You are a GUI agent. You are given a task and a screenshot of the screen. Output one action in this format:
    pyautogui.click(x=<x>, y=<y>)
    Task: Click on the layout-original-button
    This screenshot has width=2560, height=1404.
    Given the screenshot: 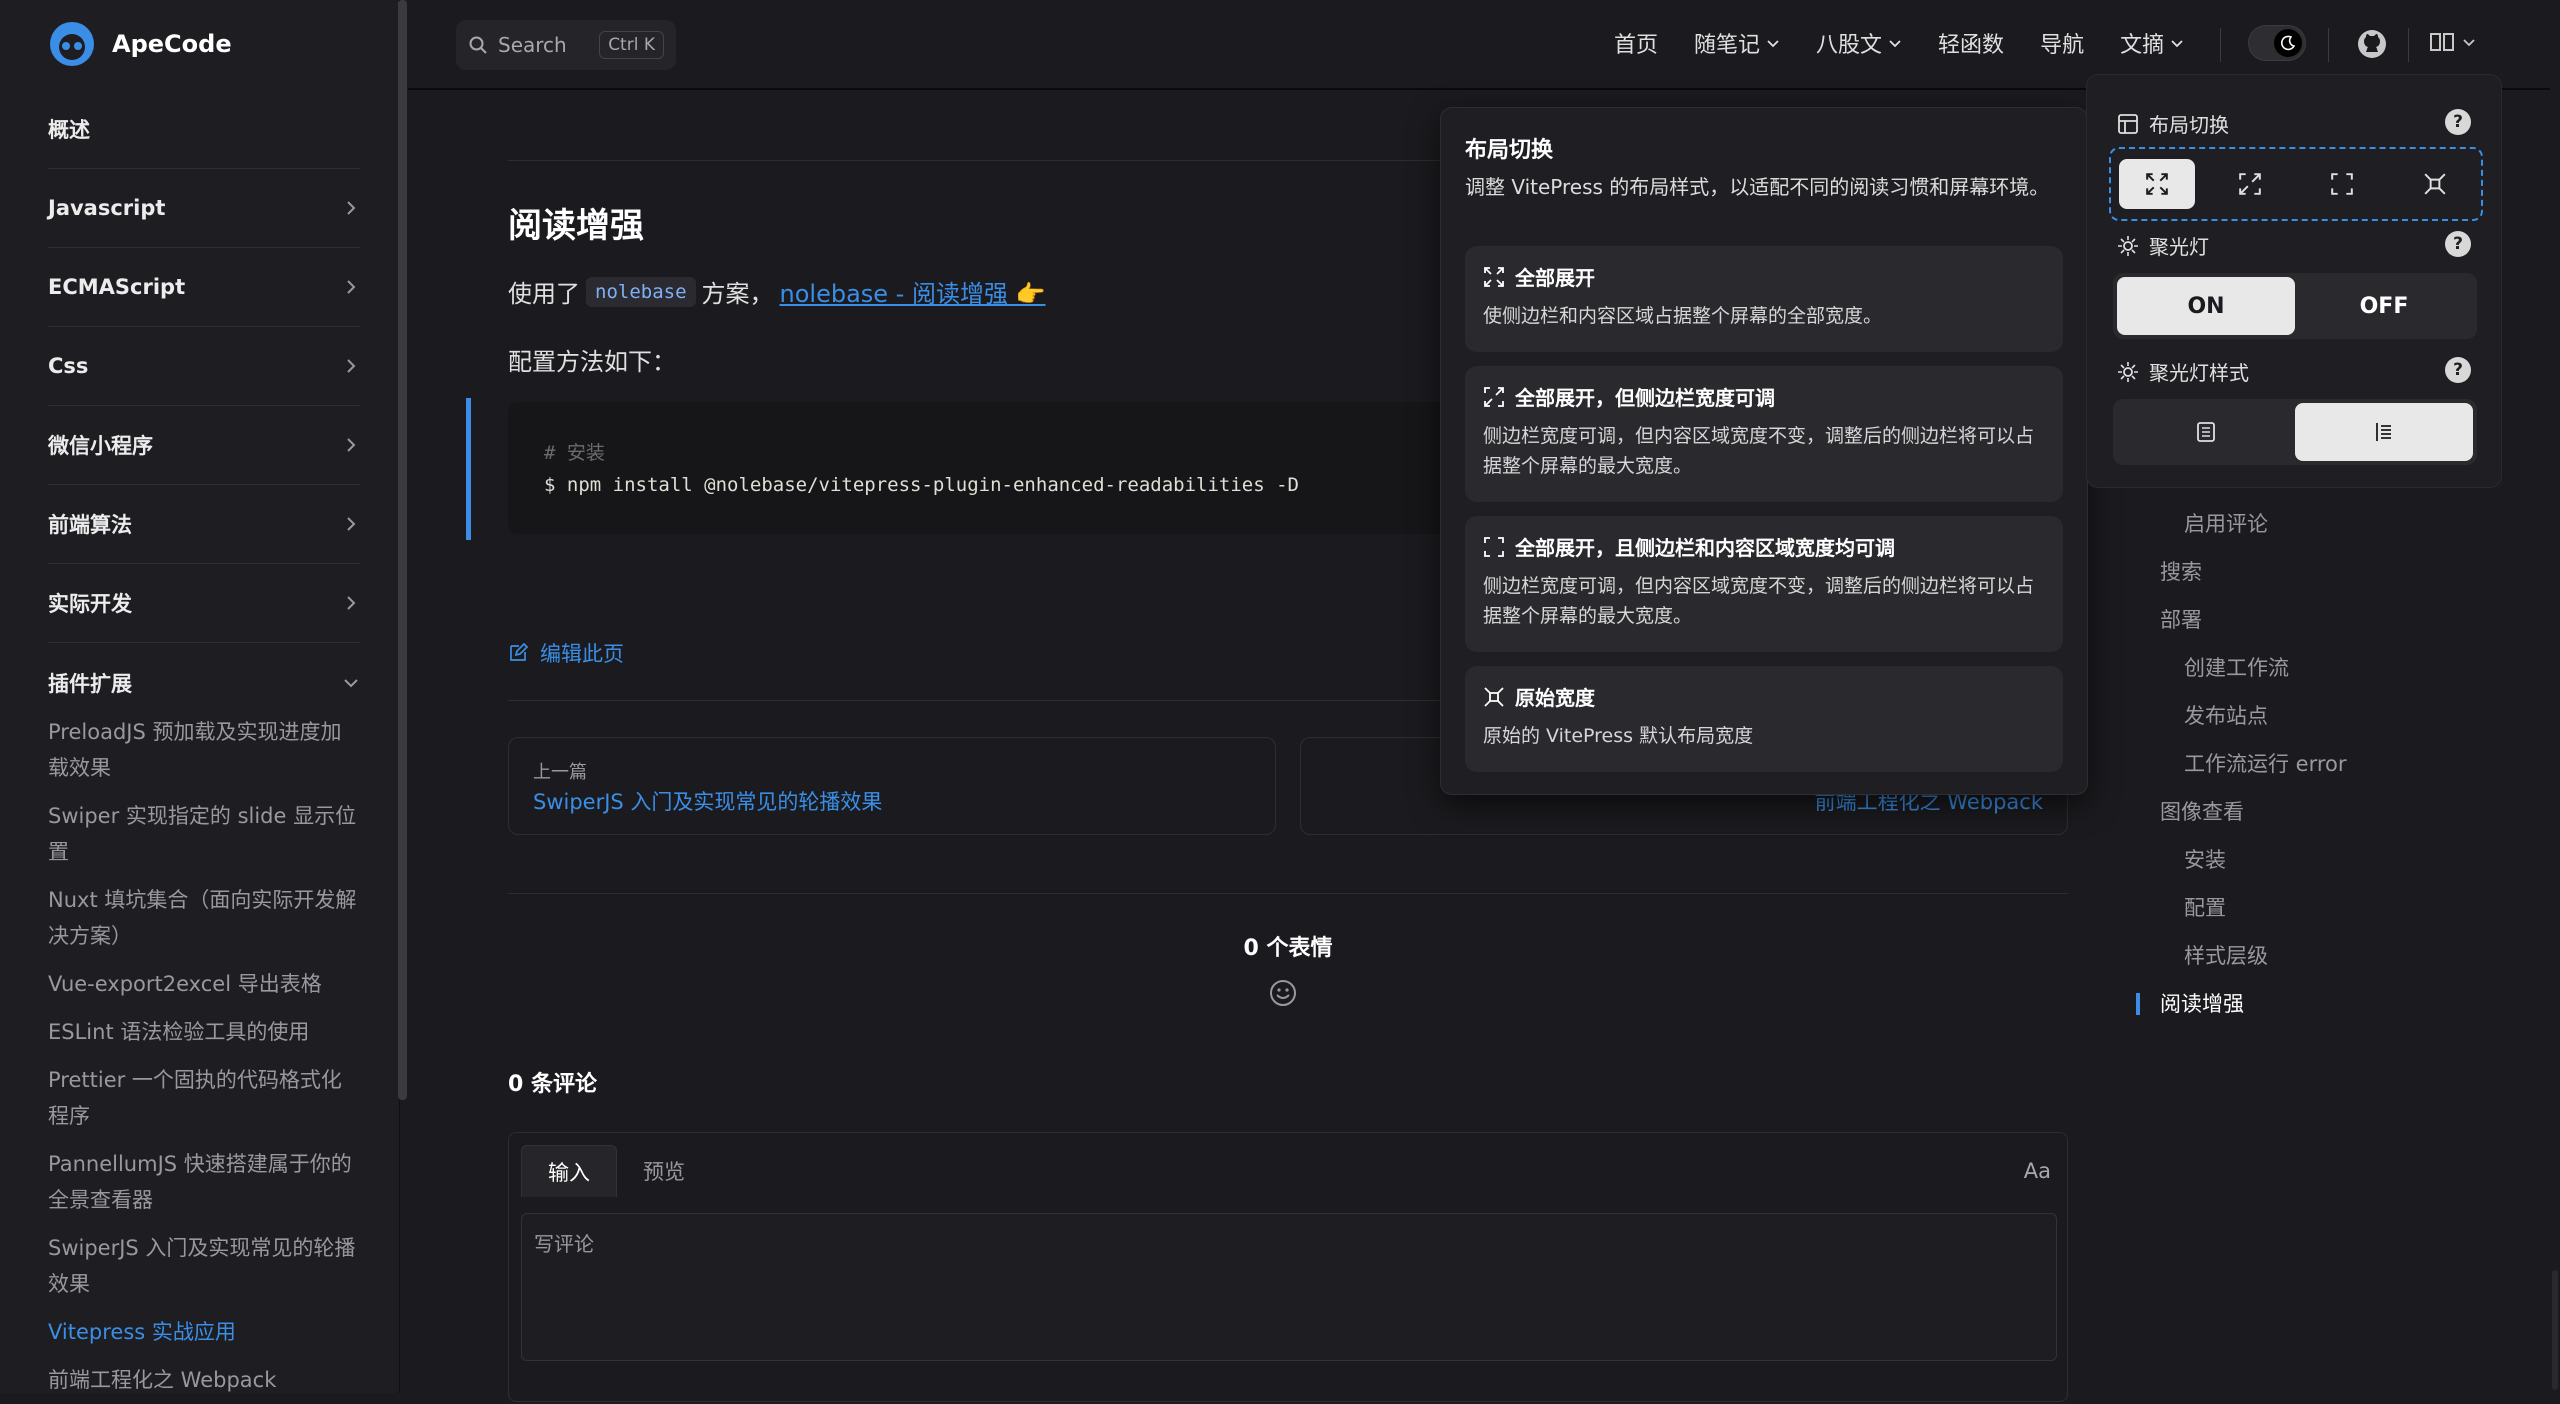 What is the action you would take?
    pyautogui.click(x=2435, y=184)
    